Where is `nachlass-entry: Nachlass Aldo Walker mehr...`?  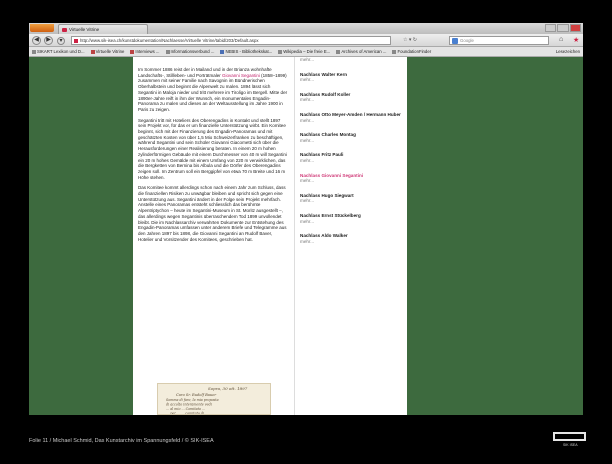 nachlass-entry: Nachlass Aldo Walker mehr... is located at coordinates (352, 238).